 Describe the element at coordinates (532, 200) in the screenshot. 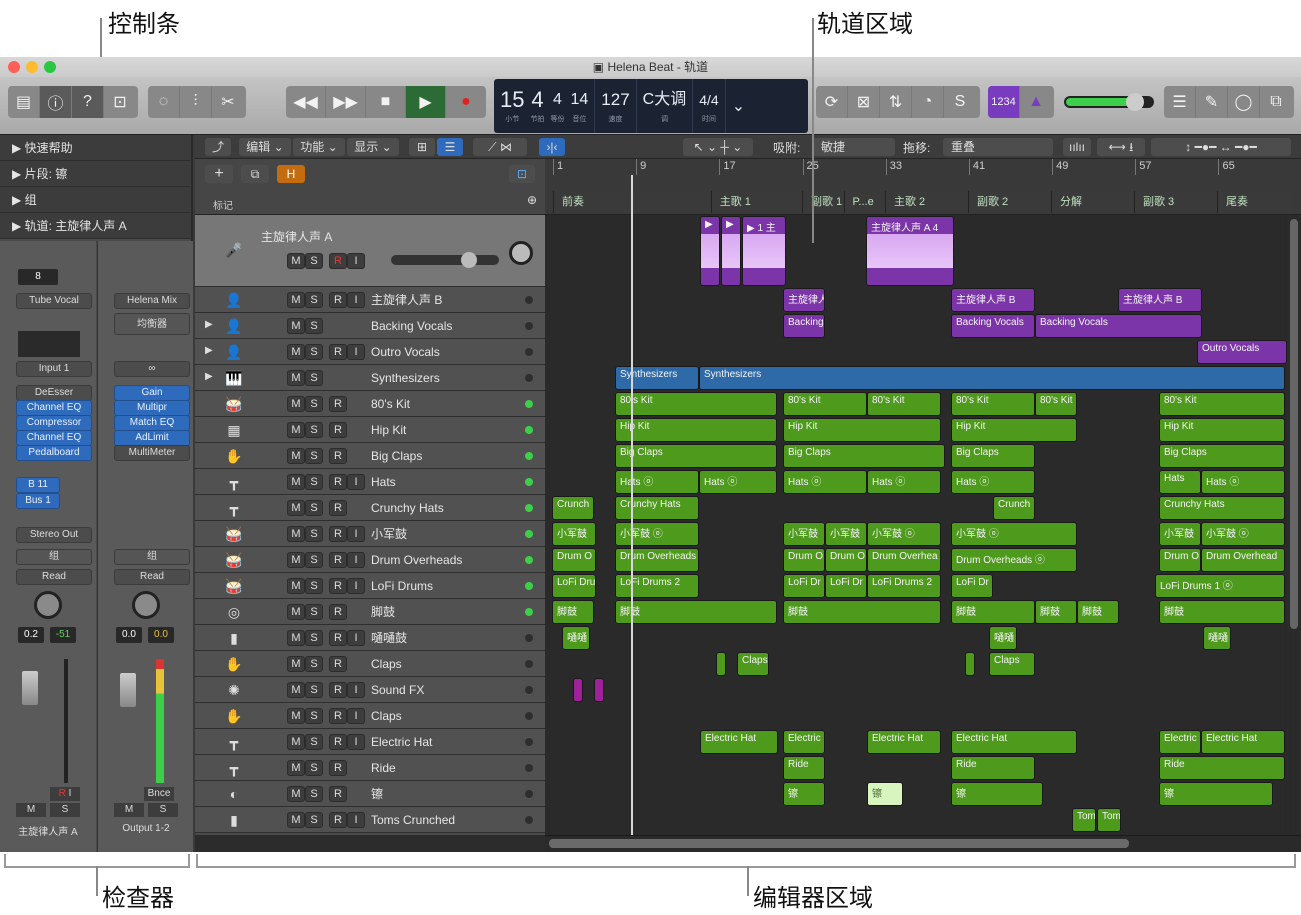

I see `add-marker-icon: ⊕` at that location.